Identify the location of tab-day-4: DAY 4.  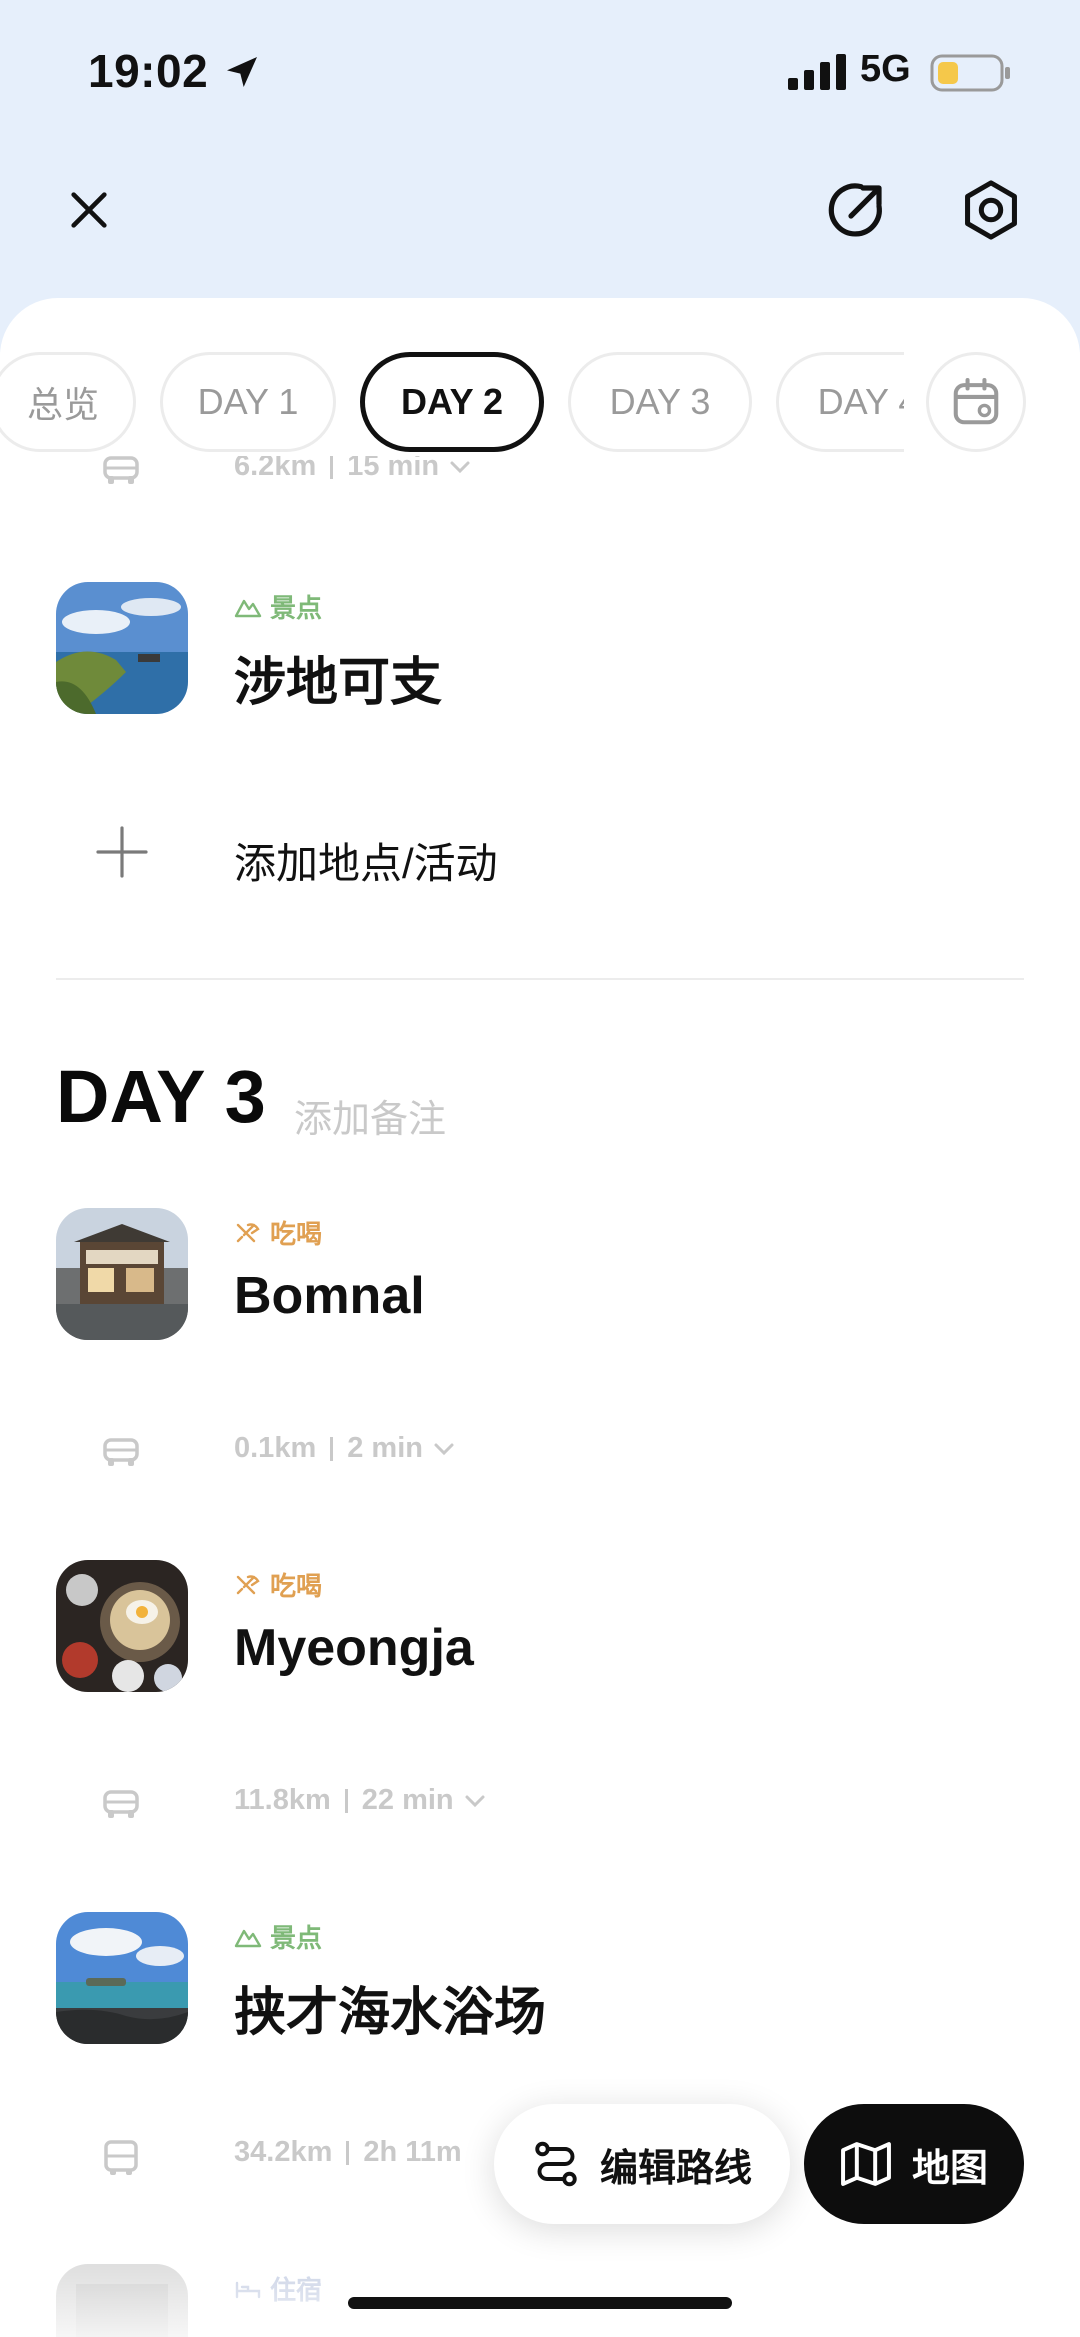
(840, 402).